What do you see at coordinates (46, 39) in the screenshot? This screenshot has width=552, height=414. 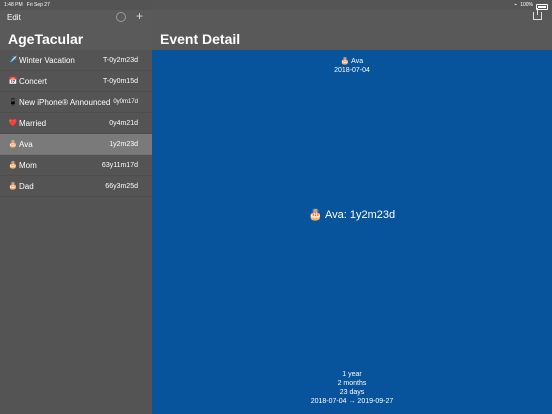 I see `app-title: AgeTacular` at bounding box center [46, 39].